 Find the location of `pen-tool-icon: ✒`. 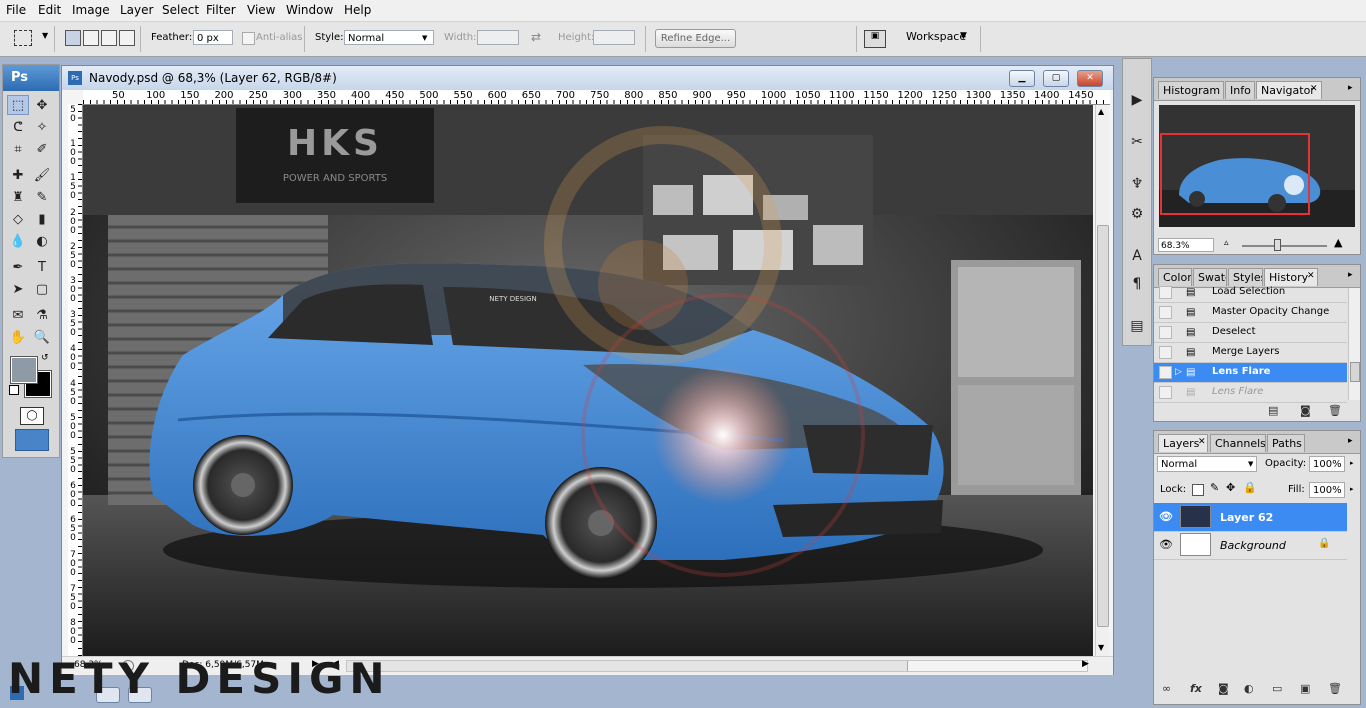

pen-tool-icon: ✒ is located at coordinates (18, 267).